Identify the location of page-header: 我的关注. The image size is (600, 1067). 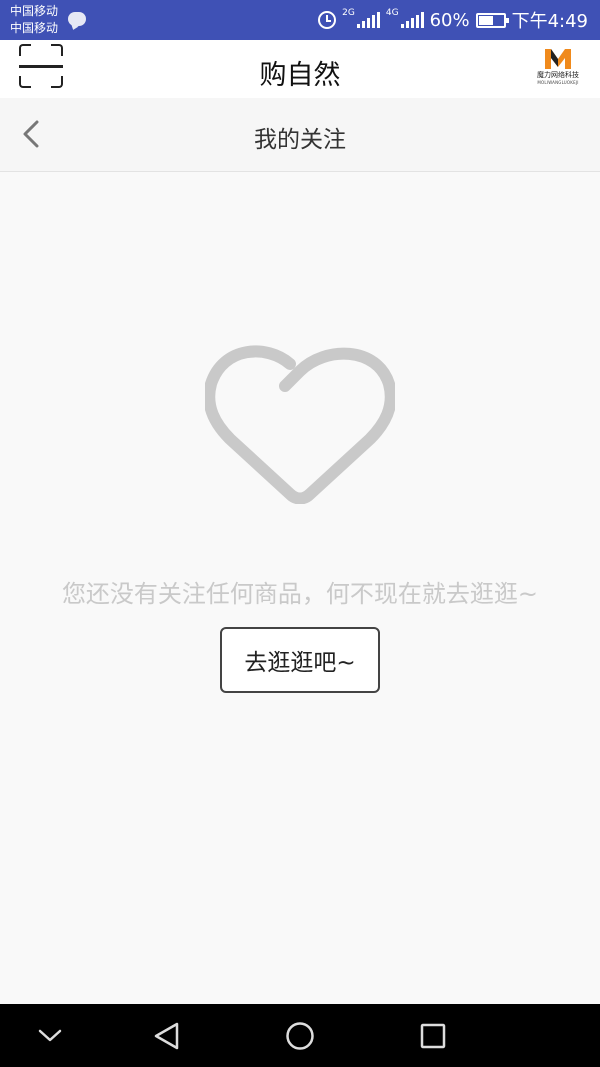
(300, 135).